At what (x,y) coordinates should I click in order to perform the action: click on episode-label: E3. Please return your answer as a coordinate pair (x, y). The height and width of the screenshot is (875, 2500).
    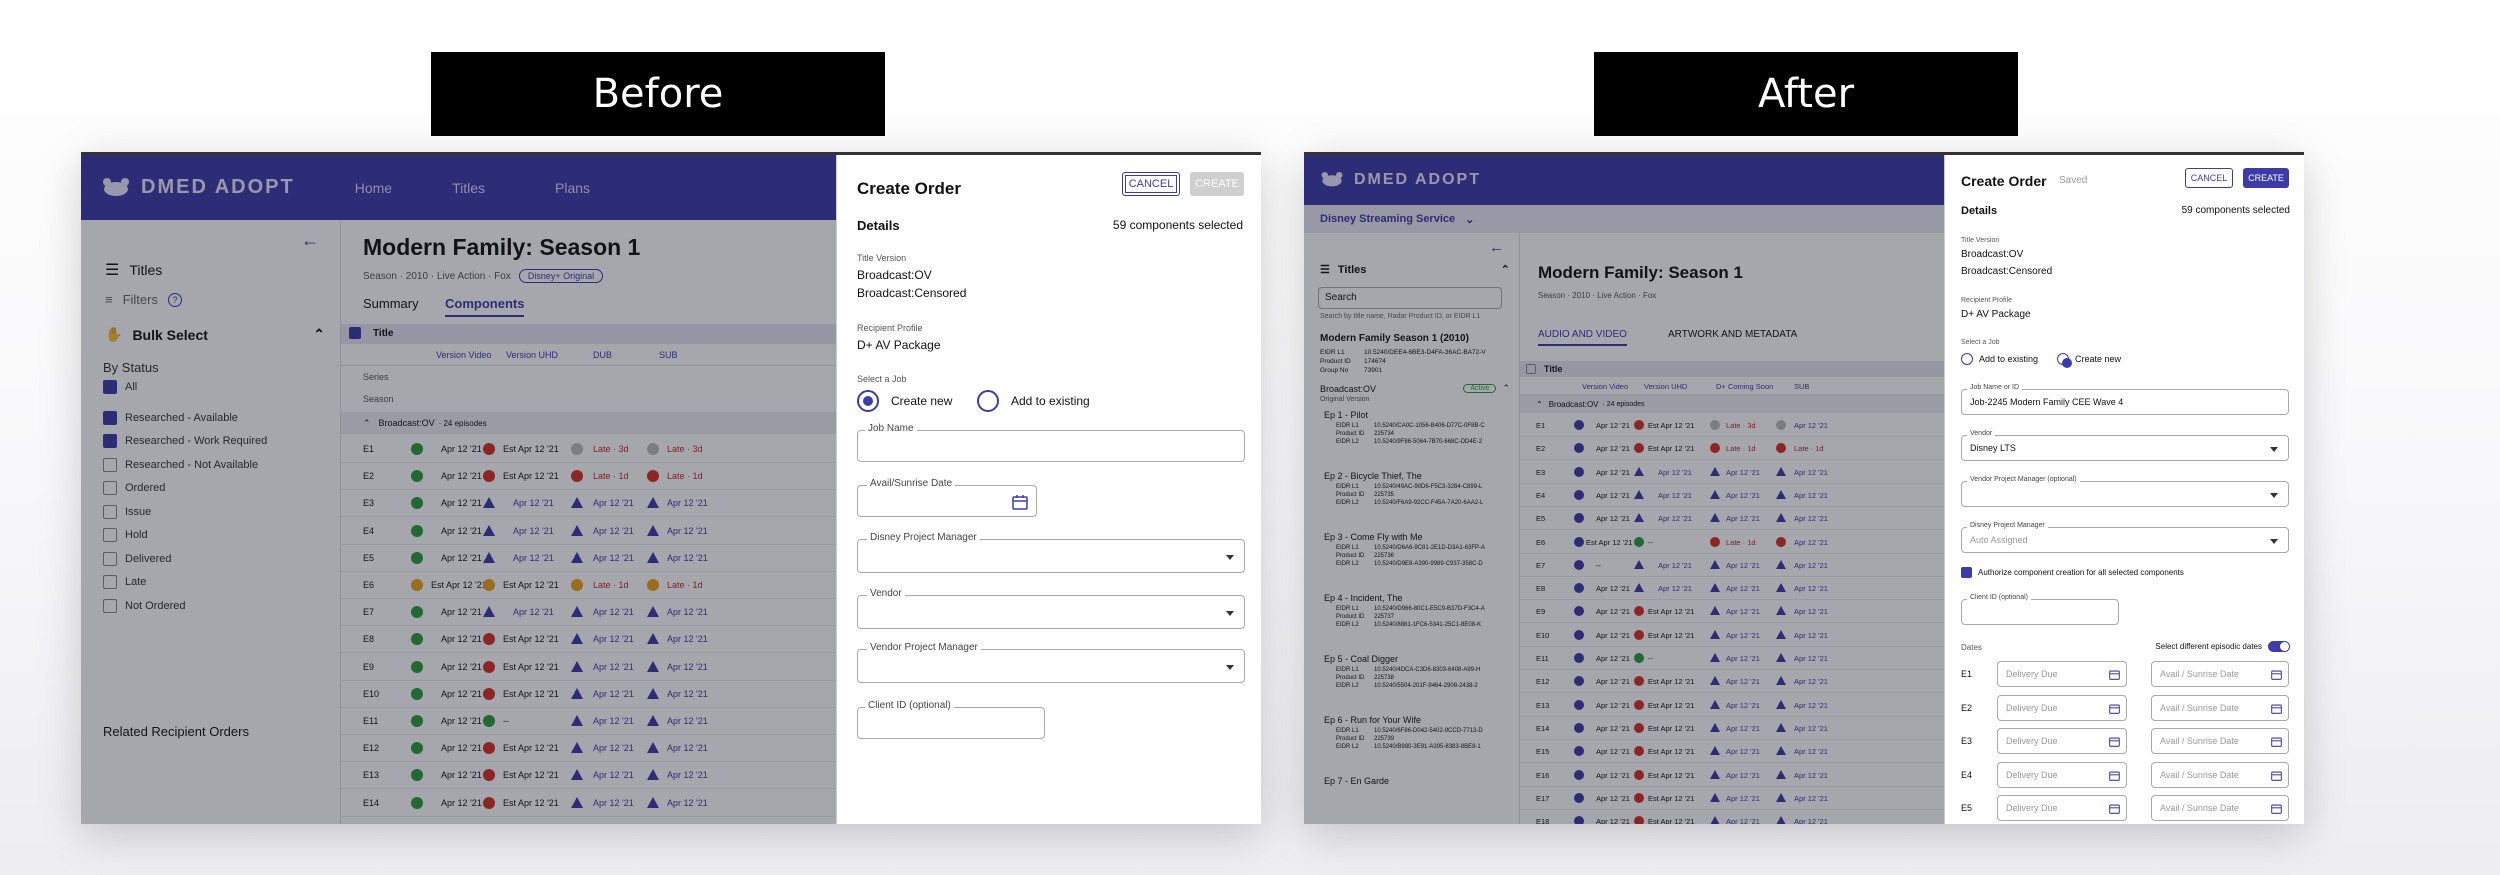
    Looking at the image, I should click on (1967, 741).